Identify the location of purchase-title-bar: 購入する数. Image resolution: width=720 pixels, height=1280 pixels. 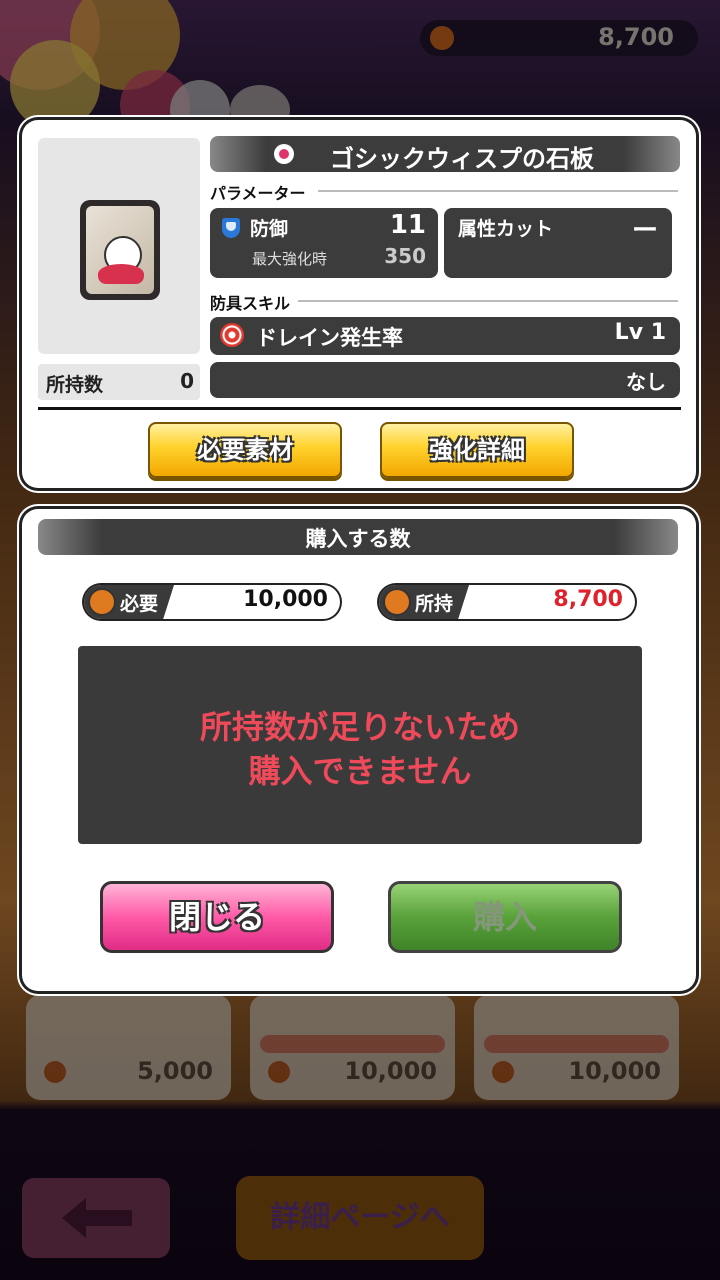
(358, 537).